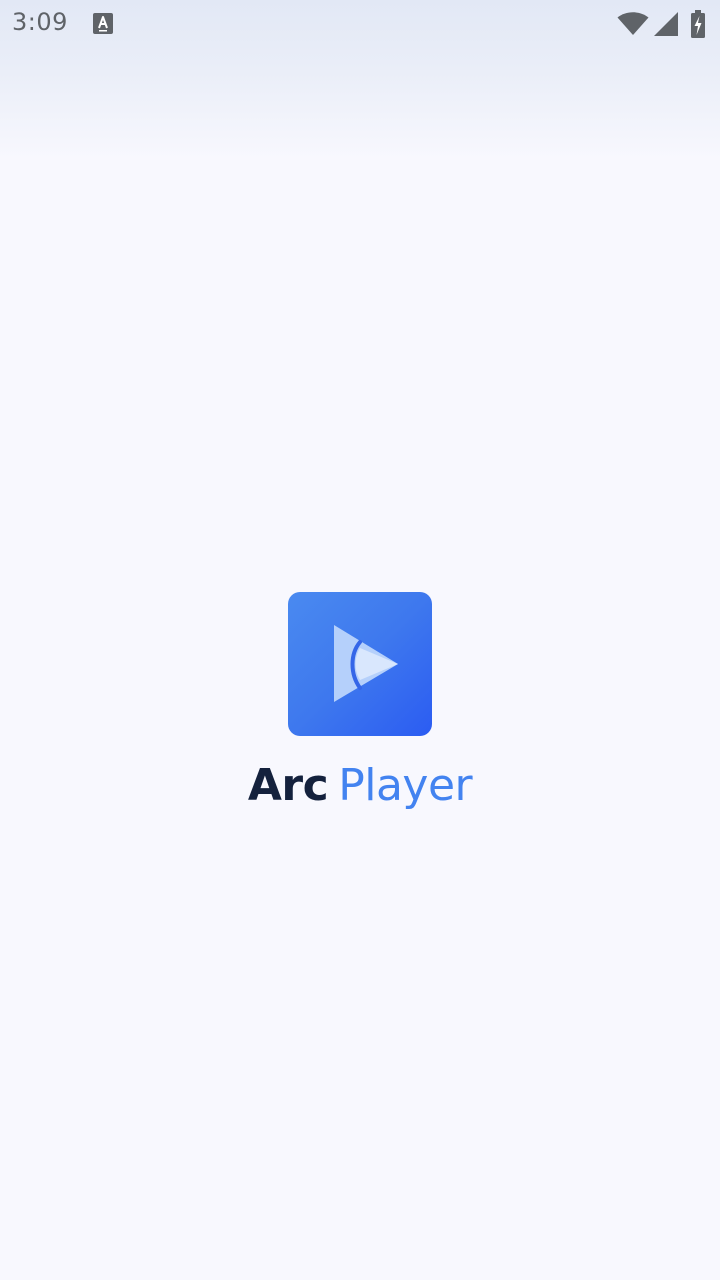  What do you see at coordinates (360, 664) in the screenshot?
I see `play-arc-logo-icon` at bounding box center [360, 664].